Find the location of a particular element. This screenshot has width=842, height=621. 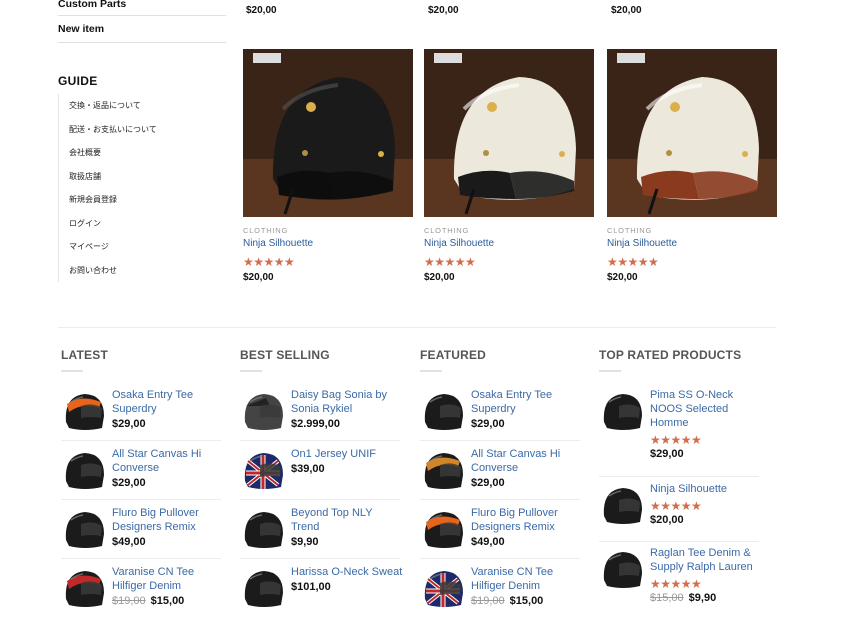

price-value: $15,00 is located at coordinates (526, 601).